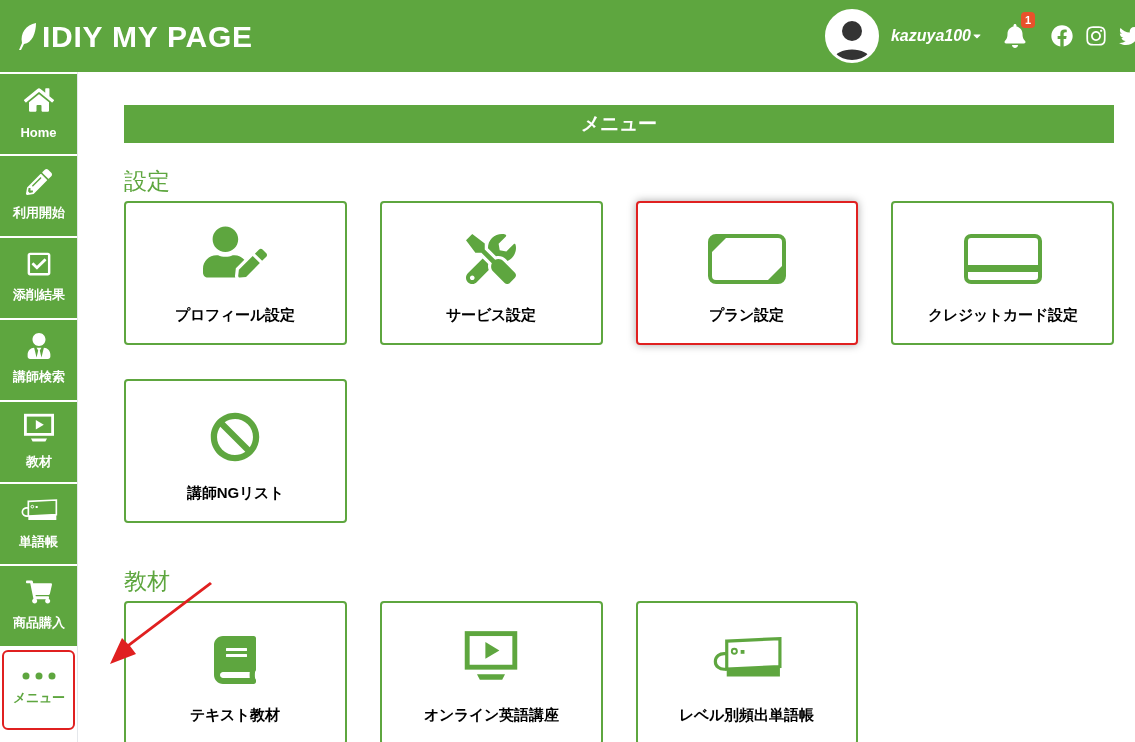  Describe the element at coordinates (147, 36) in the screenshot. I see `logo-text: IDIY MY PAGE` at that location.